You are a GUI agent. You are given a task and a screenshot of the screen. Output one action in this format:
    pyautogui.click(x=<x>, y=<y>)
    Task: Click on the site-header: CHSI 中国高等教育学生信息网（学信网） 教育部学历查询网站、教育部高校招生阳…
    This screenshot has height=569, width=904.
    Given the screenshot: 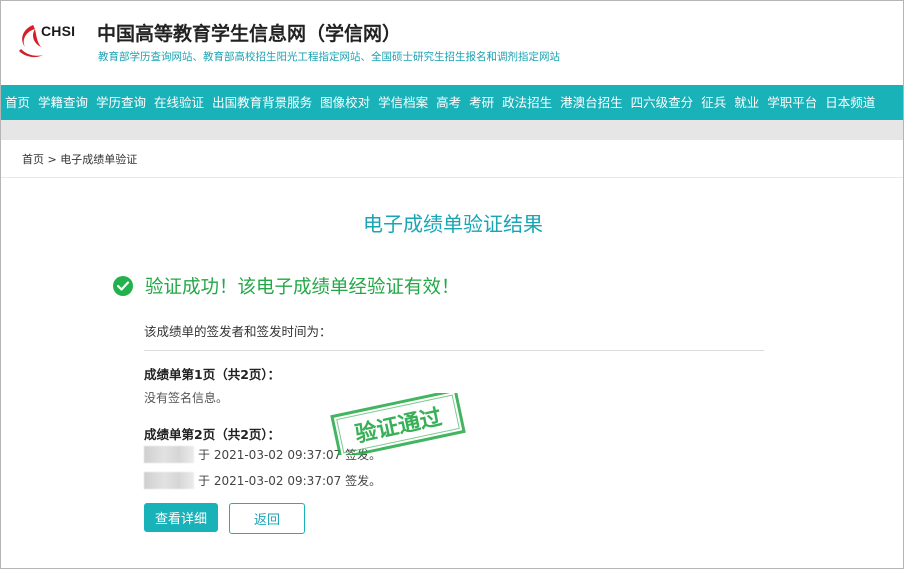 What is the action you would take?
    pyautogui.click(x=452, y=43)
    